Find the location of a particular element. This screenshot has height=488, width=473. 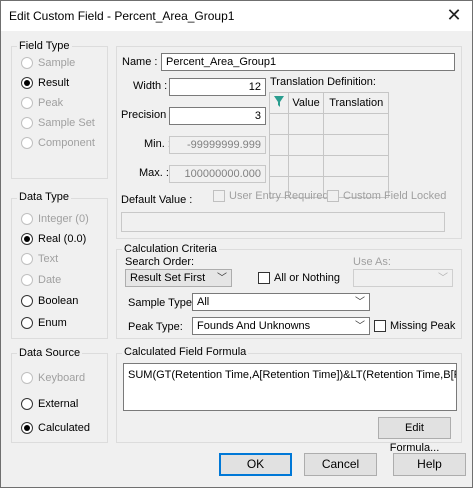

min-label: Min. : is located at coordinates (157, 144).